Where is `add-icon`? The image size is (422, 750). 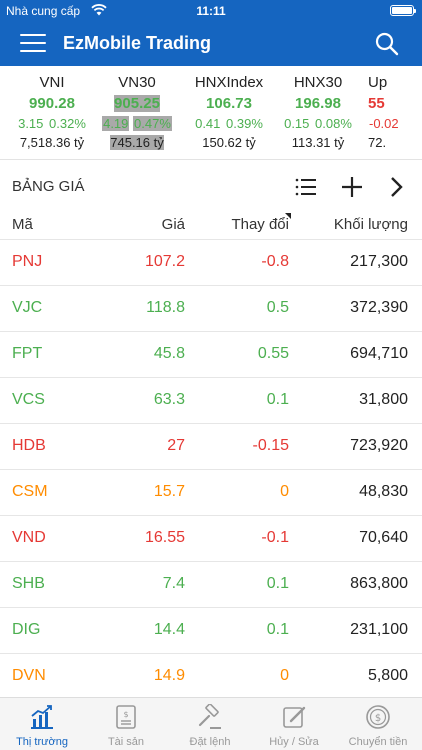 add-icon is located at coordinates (352, 187).